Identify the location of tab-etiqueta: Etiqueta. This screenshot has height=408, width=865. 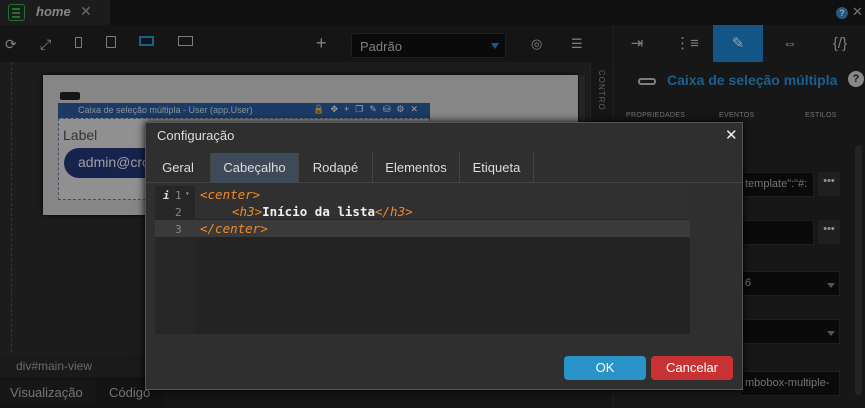
(497, 168).